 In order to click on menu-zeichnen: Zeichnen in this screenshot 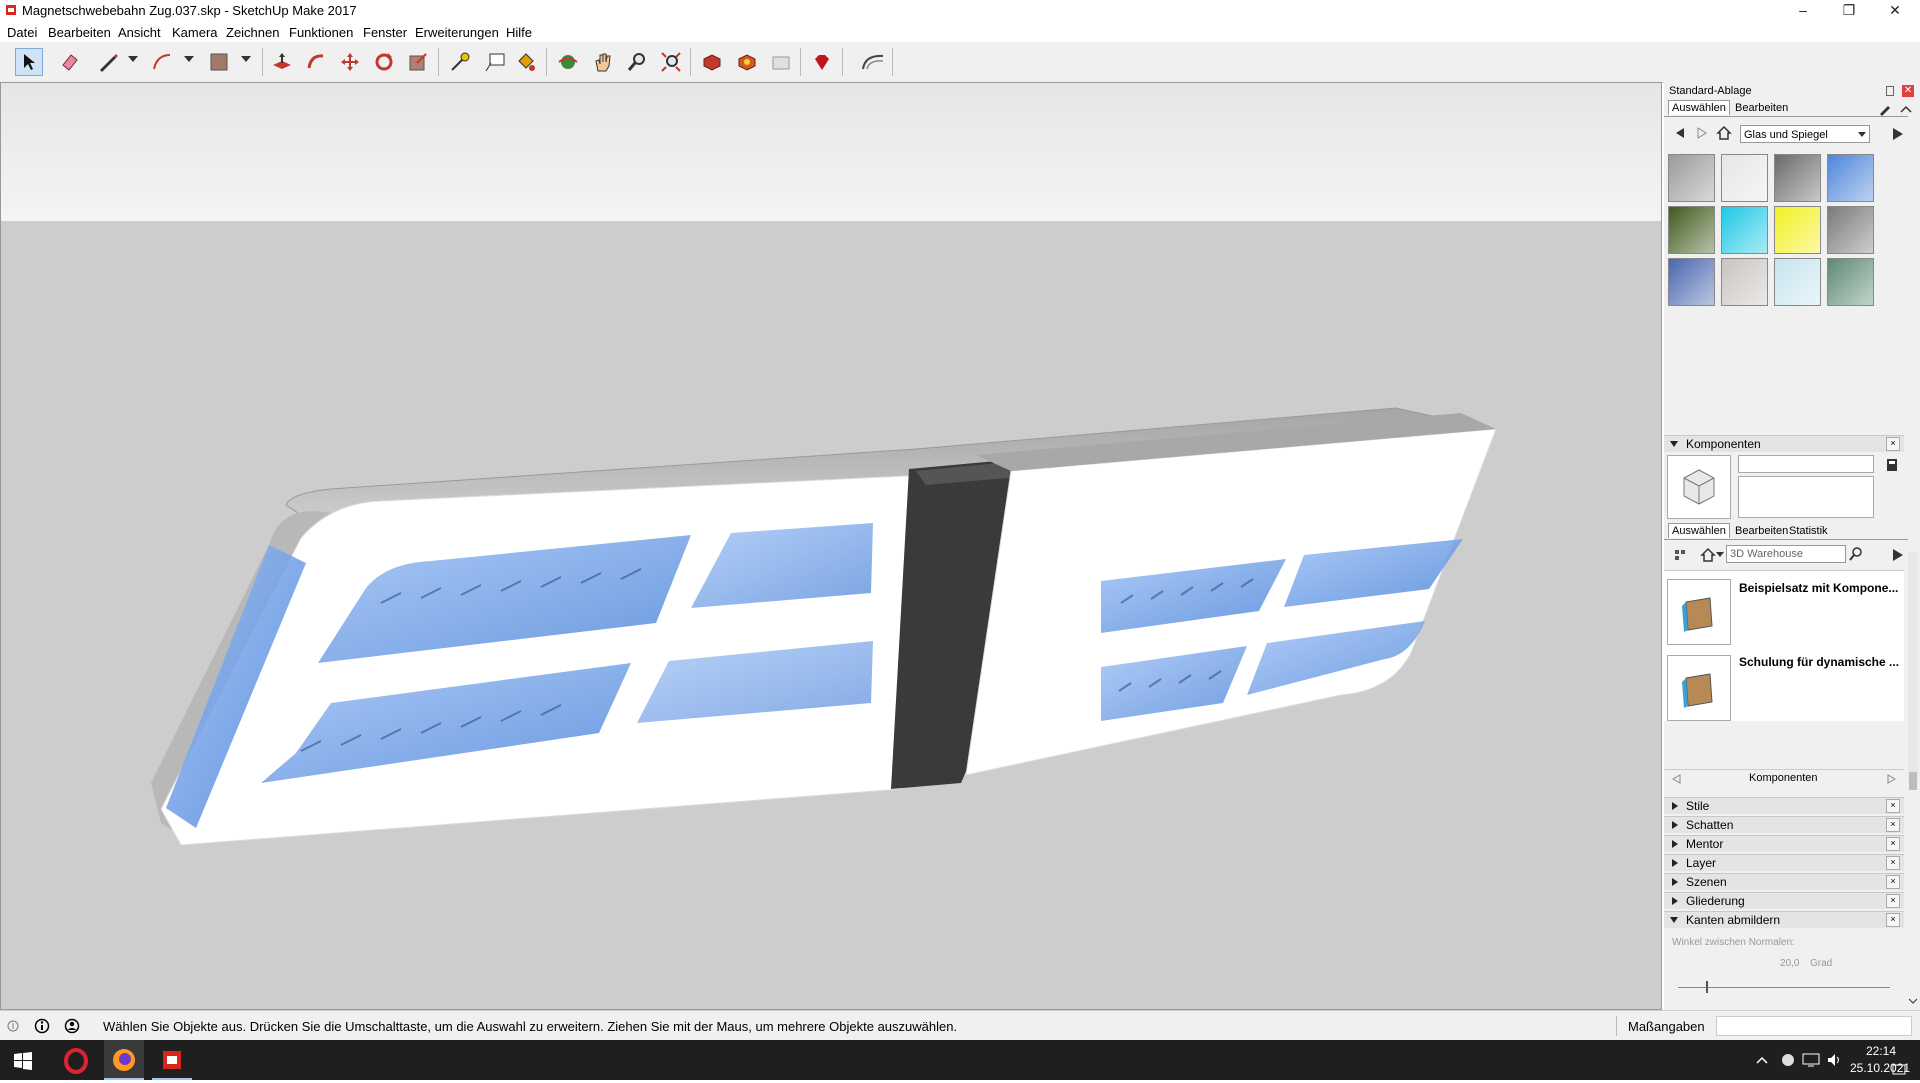, I will do `click(252, 32)`.